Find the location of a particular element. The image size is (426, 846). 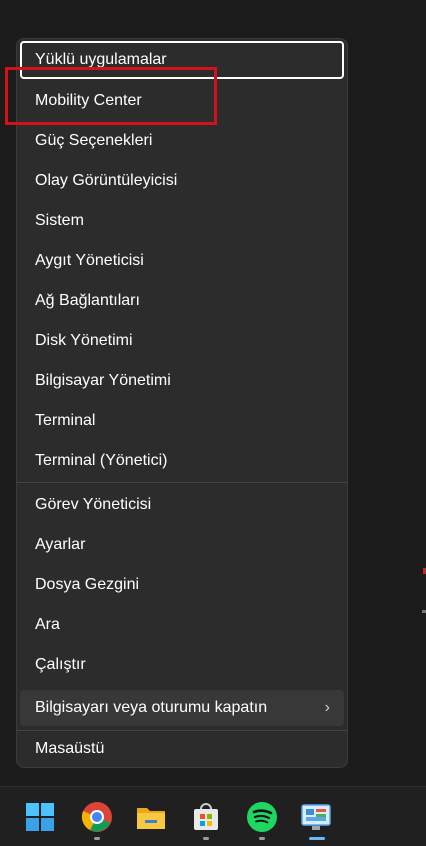

control-panel-icon is located at coordinates (316, 817).